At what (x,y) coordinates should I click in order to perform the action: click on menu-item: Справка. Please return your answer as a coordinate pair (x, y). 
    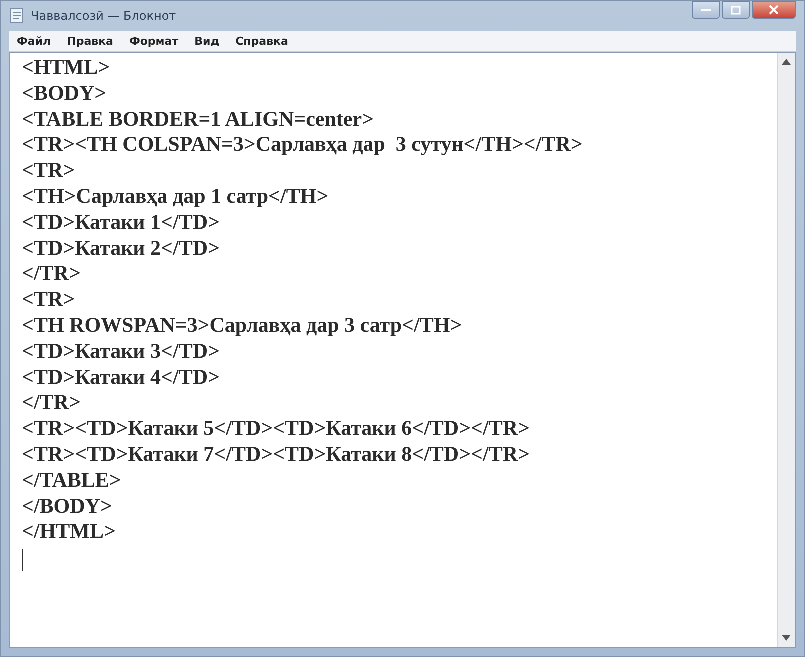
    Looking at the image, I should click on (262, 41).